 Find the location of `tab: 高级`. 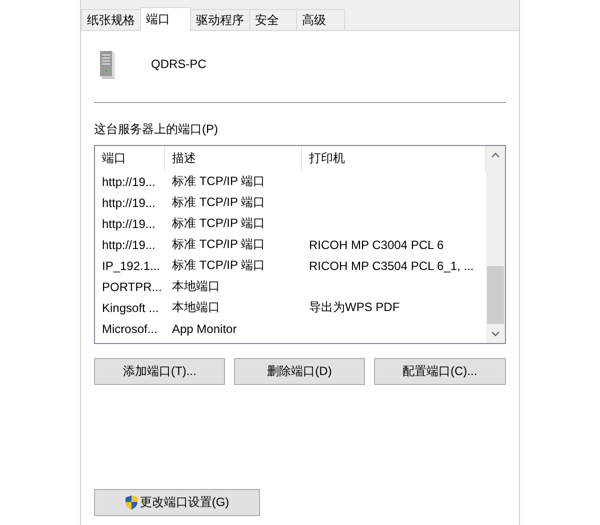

tab: 高级 is located at coordinates (320, 19).